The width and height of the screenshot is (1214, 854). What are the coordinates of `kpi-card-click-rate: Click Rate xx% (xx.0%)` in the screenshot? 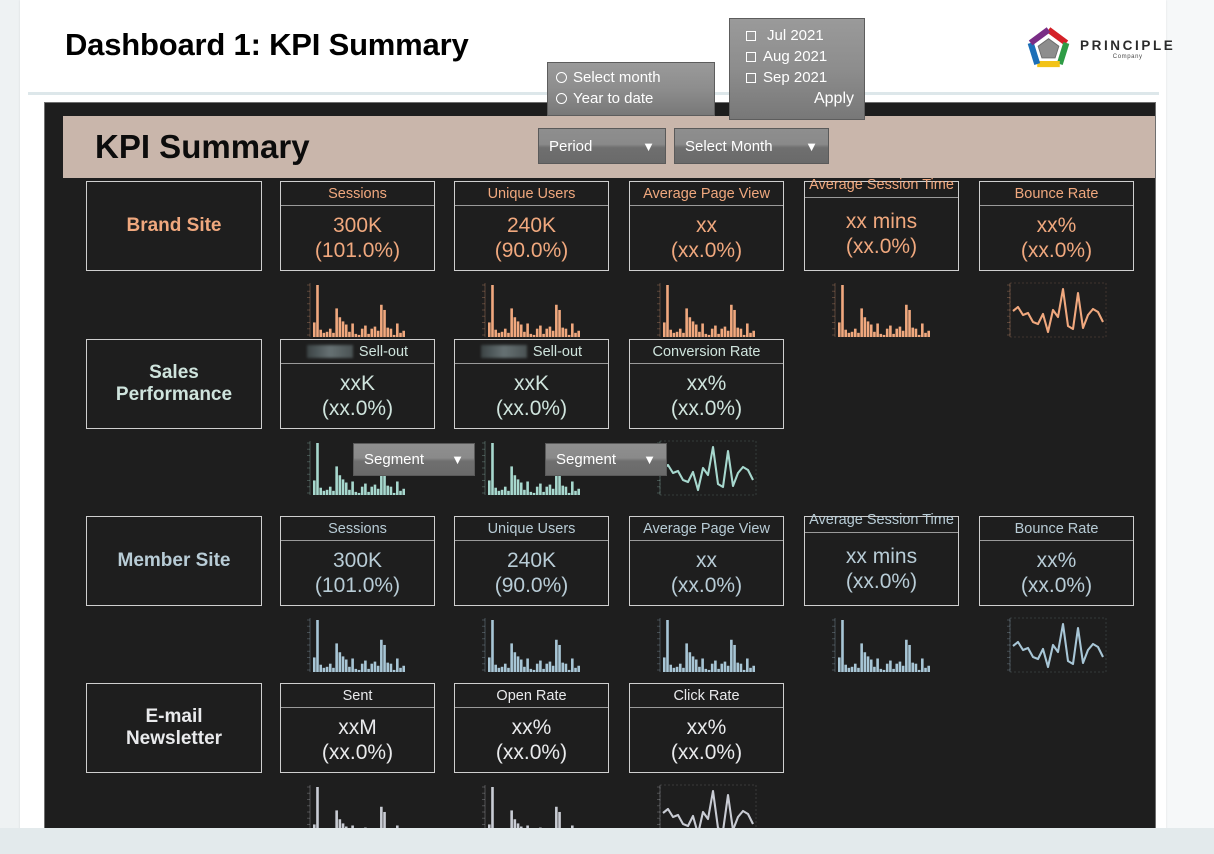 It's located at (706, 728).